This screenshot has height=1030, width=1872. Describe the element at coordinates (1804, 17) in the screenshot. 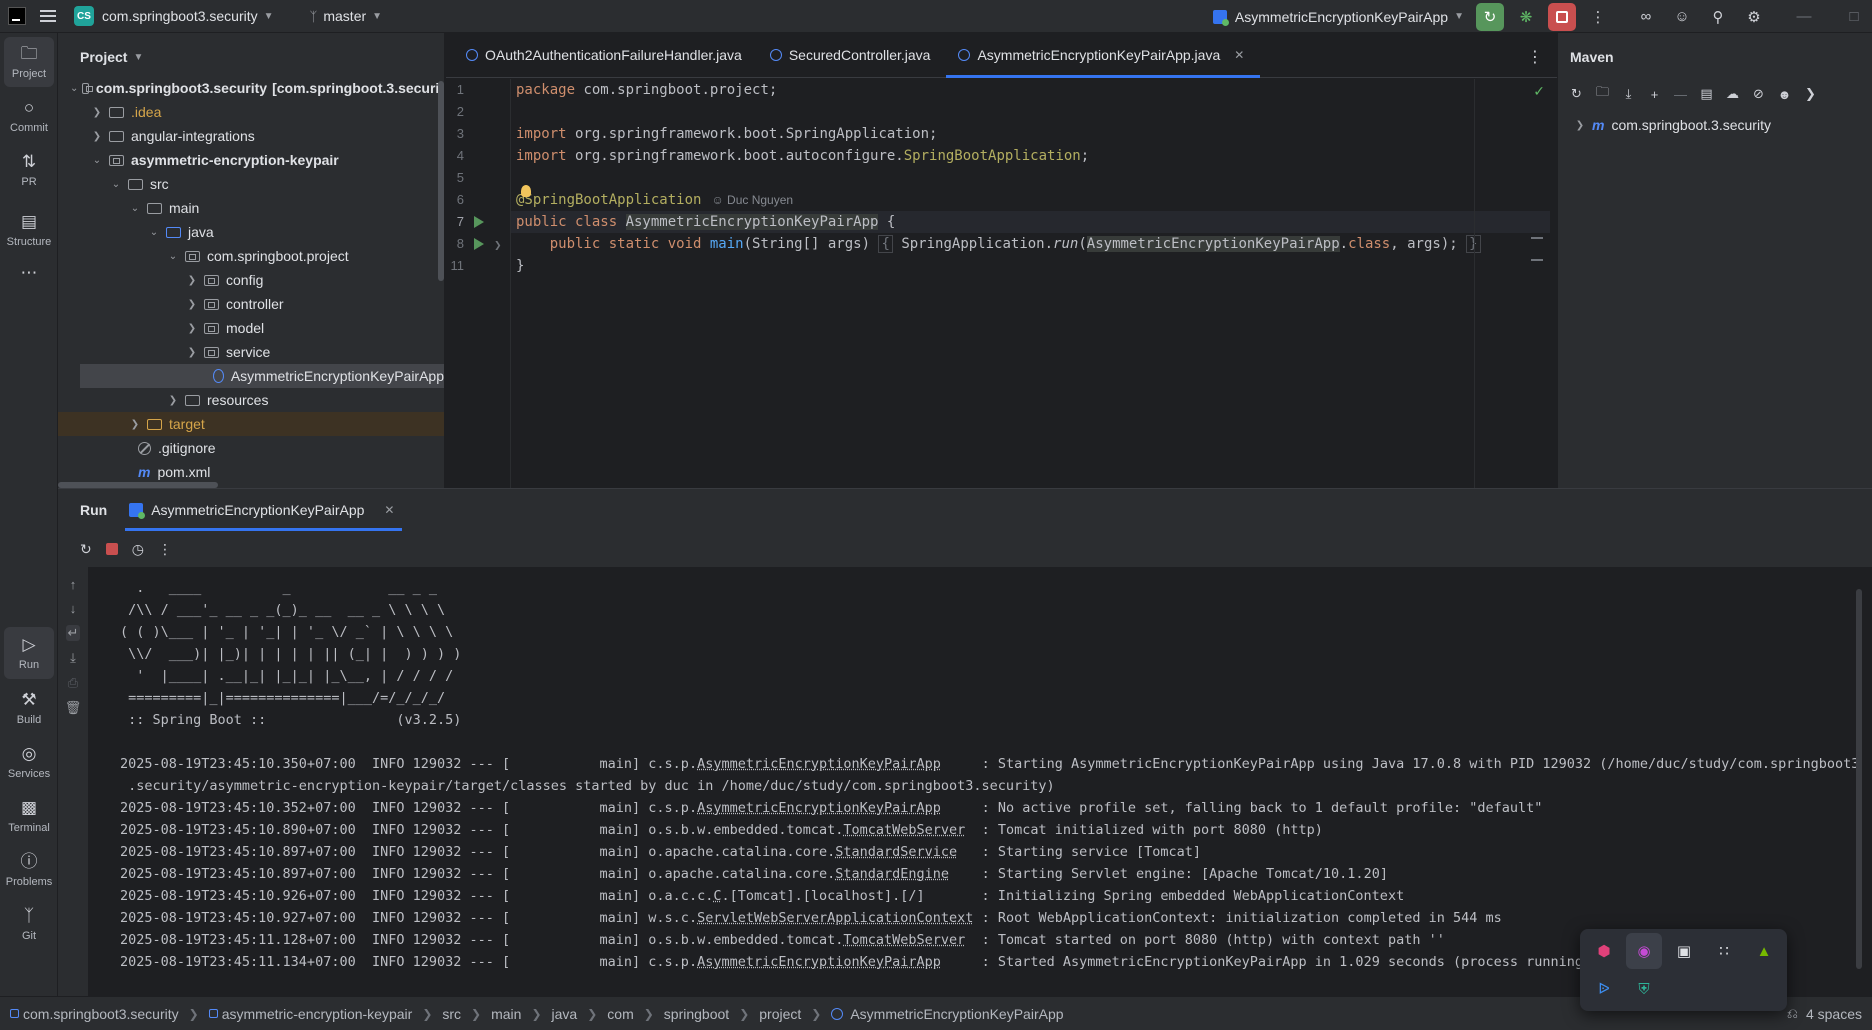

I see `minimize-window-button: —` at that location.